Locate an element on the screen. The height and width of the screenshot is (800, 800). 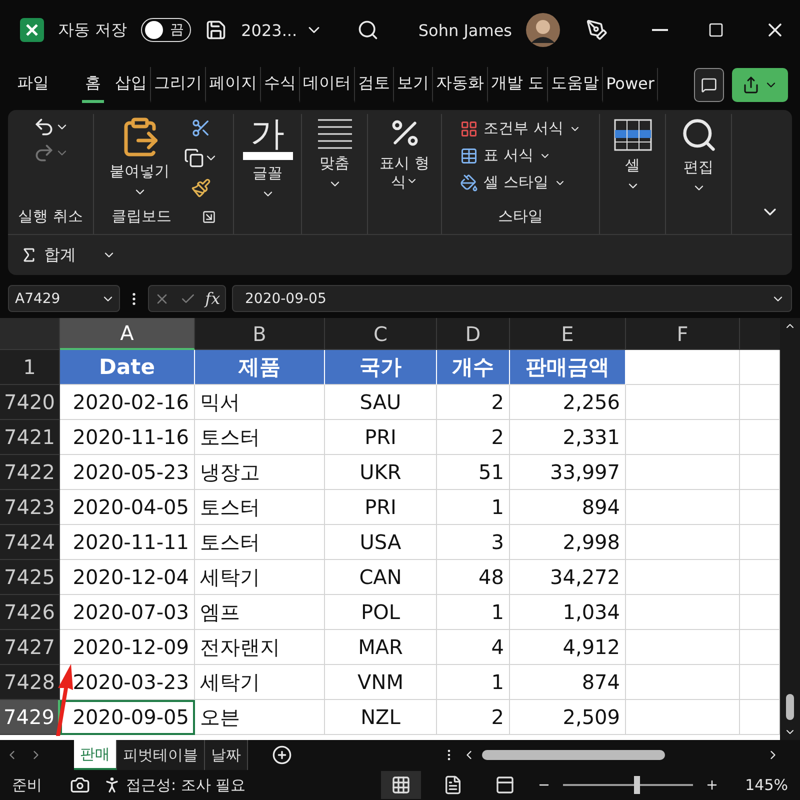
table-cell: 전자랜지 is located at coordinates (260, 647).